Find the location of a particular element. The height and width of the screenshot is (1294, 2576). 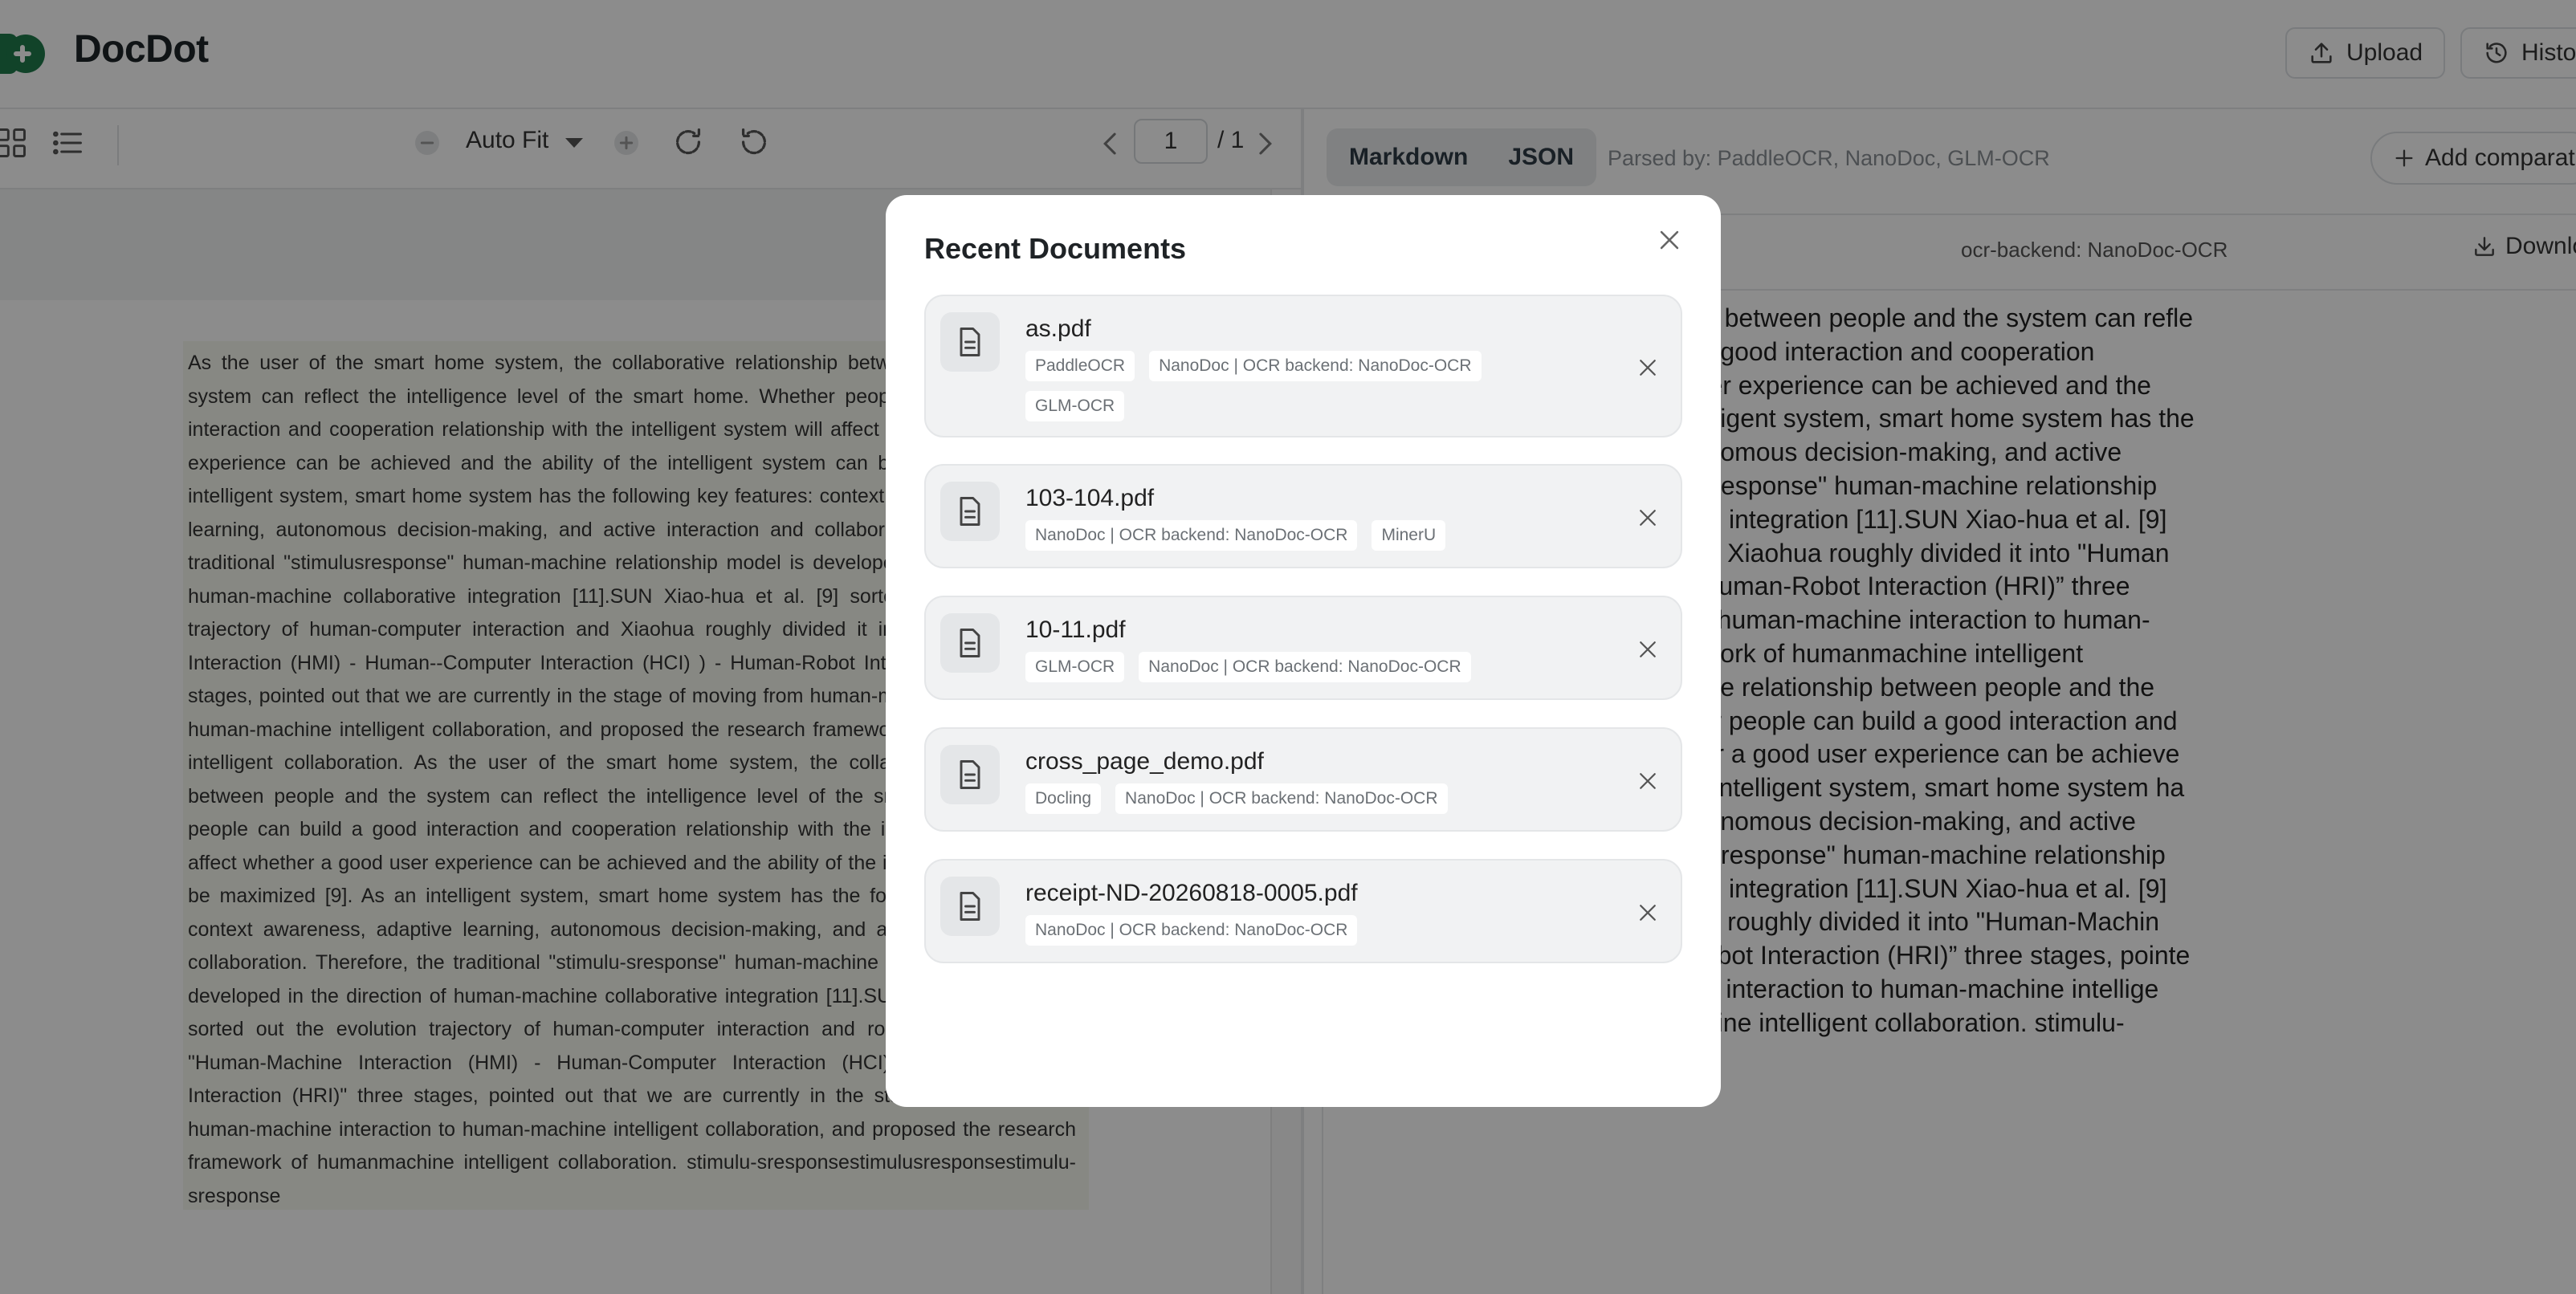

file-name: receipt-ND-20260818-0005.pdf is located at coordinates (1191, 893).